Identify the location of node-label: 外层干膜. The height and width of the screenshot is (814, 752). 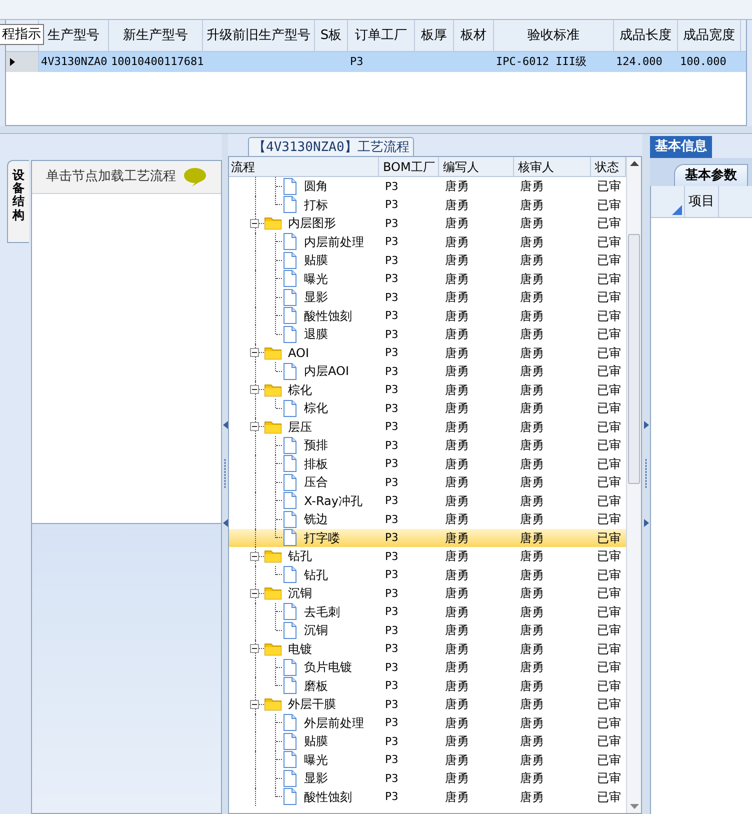
(312, 704).